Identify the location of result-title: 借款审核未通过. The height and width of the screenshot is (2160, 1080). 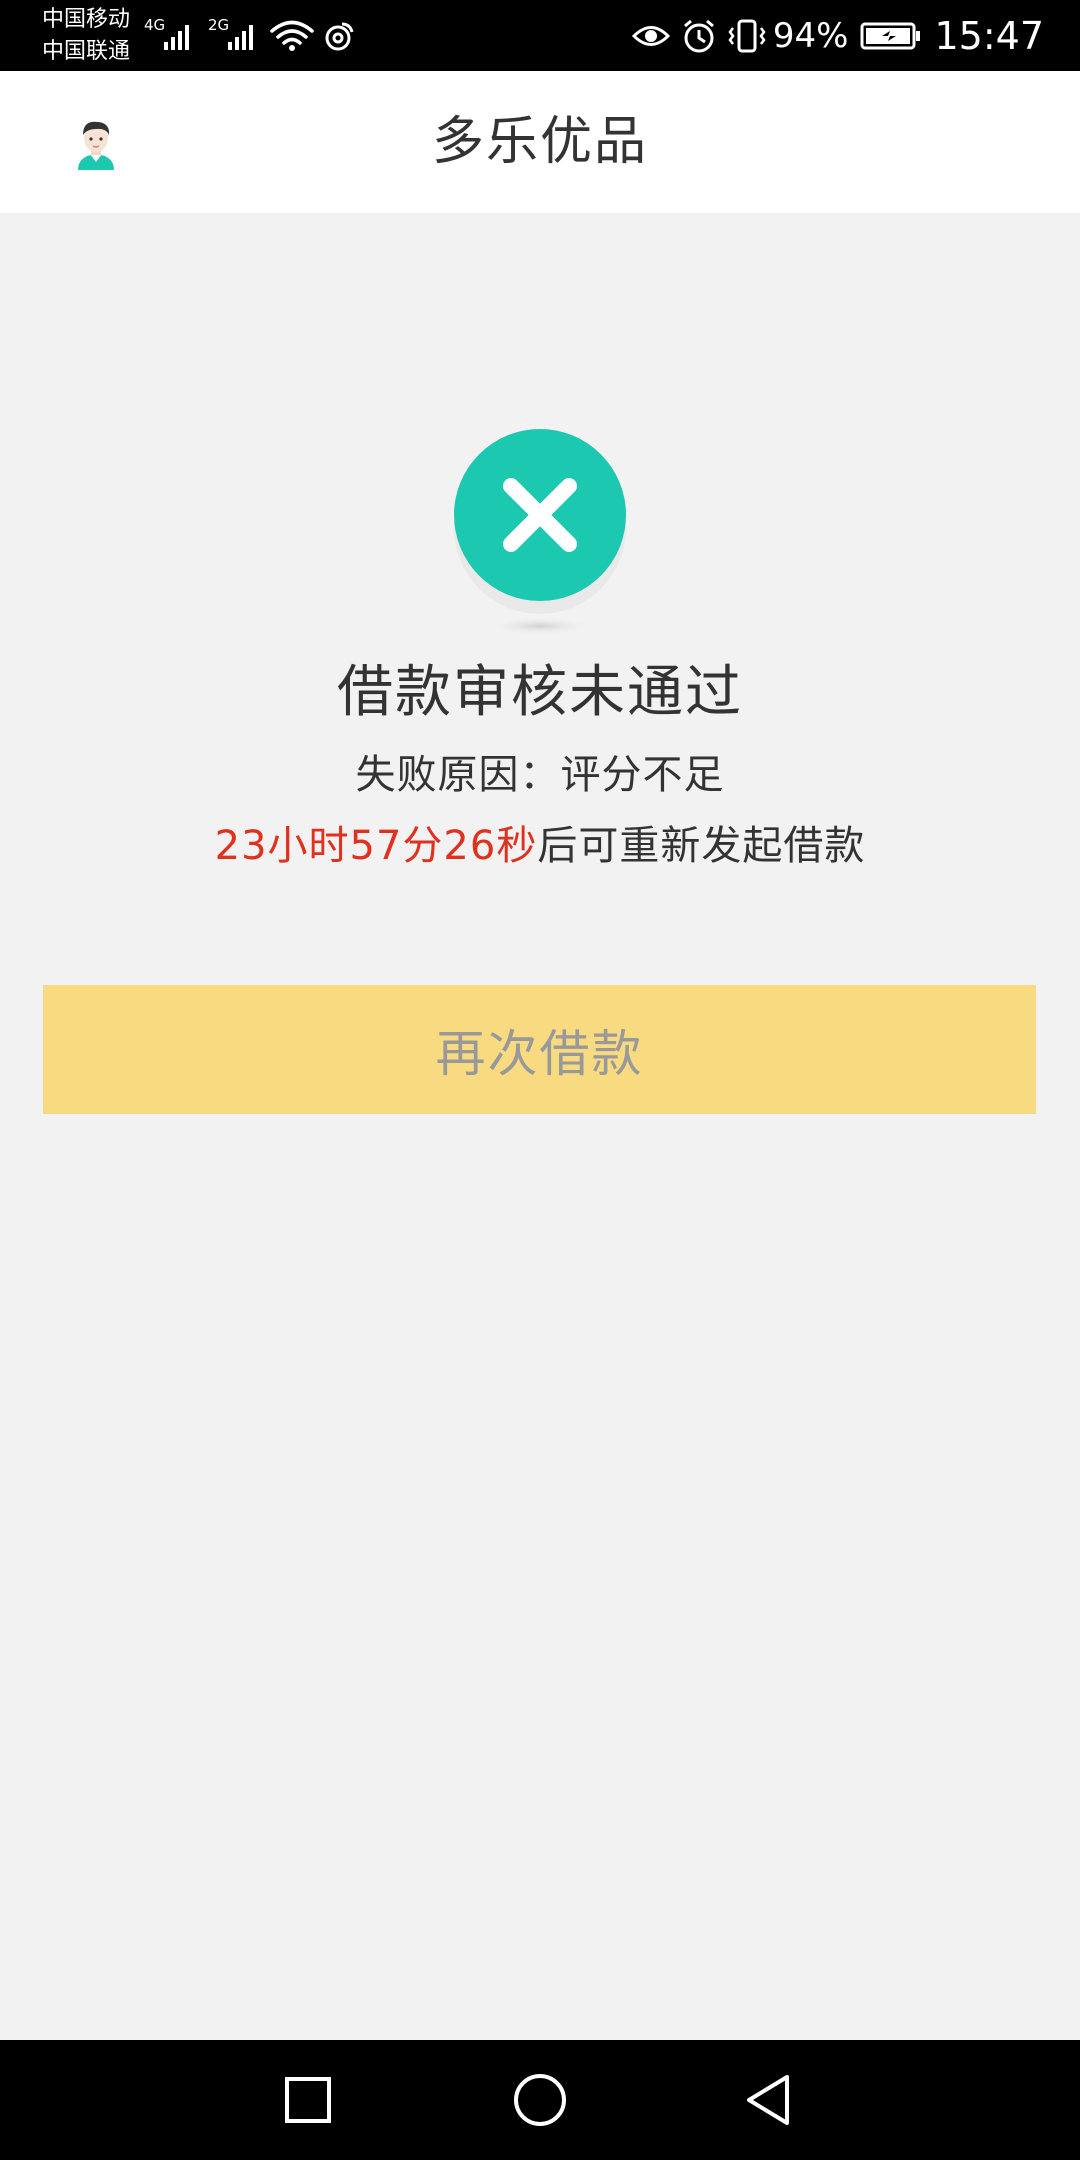
(540, 692).